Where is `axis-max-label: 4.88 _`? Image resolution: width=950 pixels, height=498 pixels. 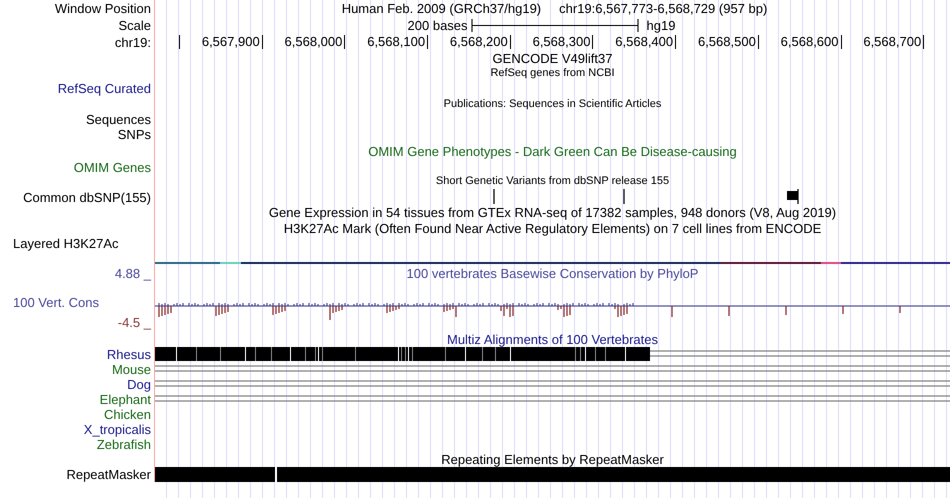 axis-max-label: 4.88 _ is located at coordinates (132, 273).